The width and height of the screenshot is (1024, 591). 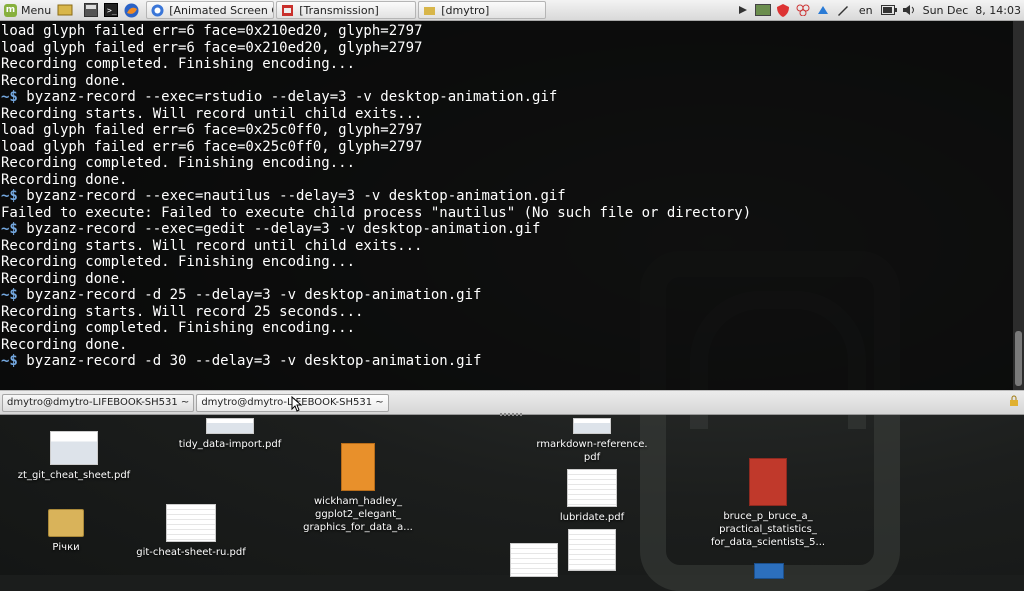 I want to click on clock: Sun Dec 8, 14:03, so click(x=972, y=10).